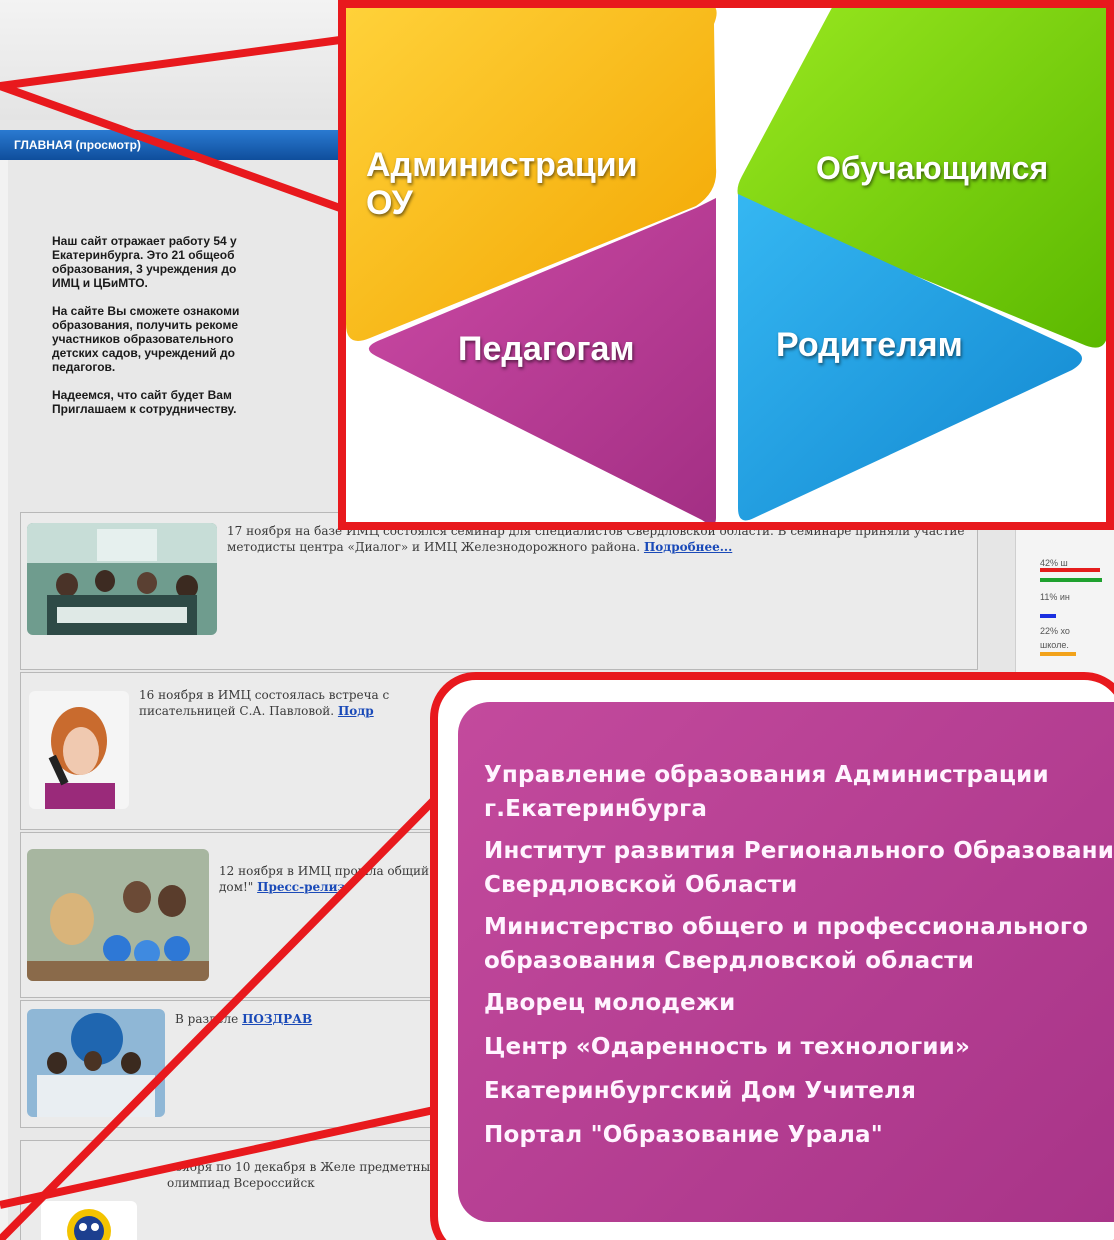 The image size is (1114, 1240). I want to click on link-teacher-house: Екатеринбургский Дом Учителя, so click(700, 1091).